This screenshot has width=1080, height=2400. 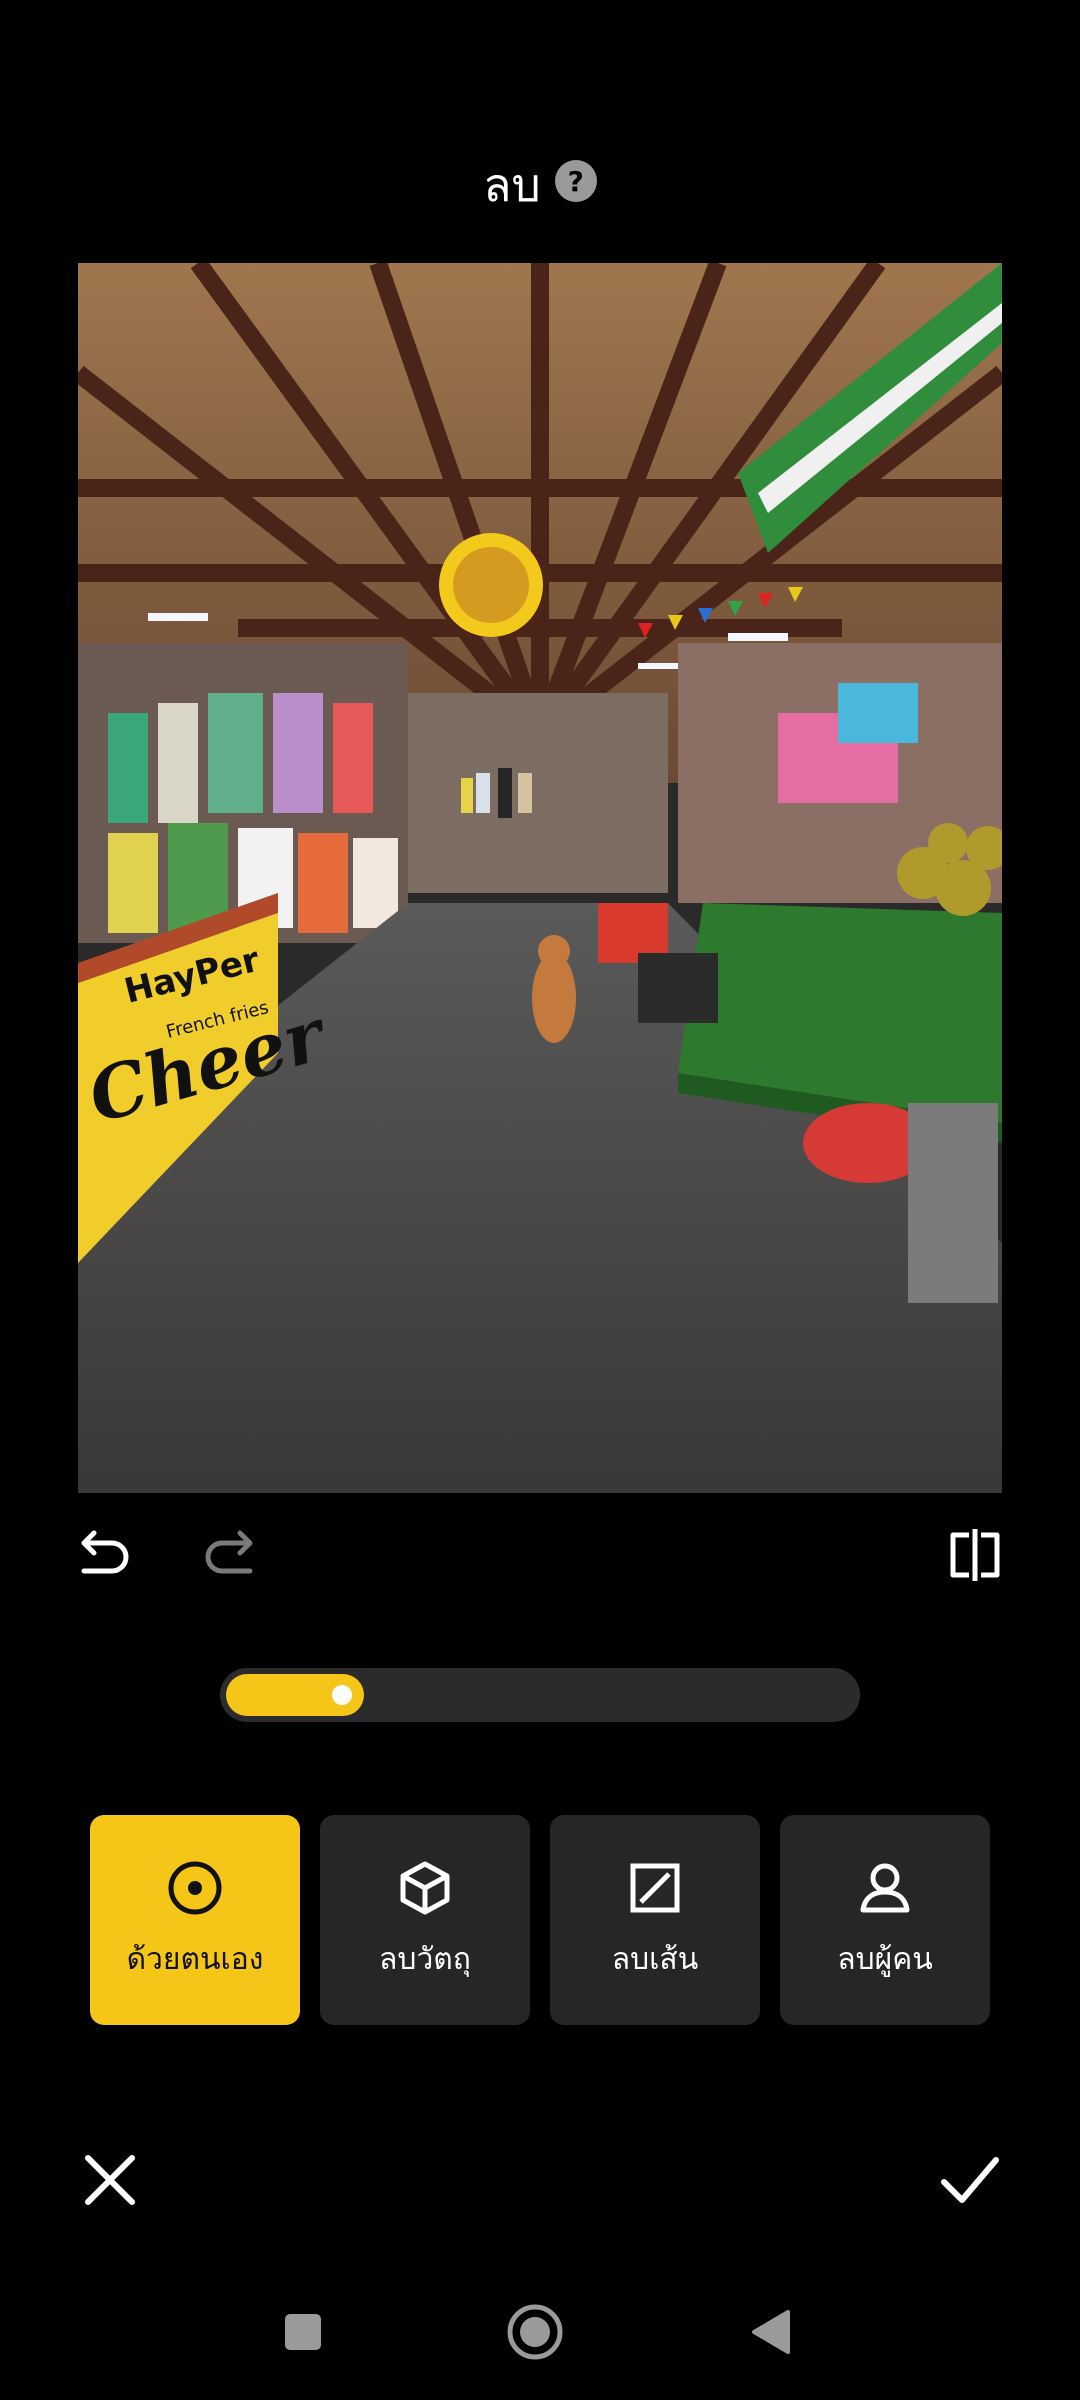 I want to click on cube-icon, so click(x=425, y=1887).